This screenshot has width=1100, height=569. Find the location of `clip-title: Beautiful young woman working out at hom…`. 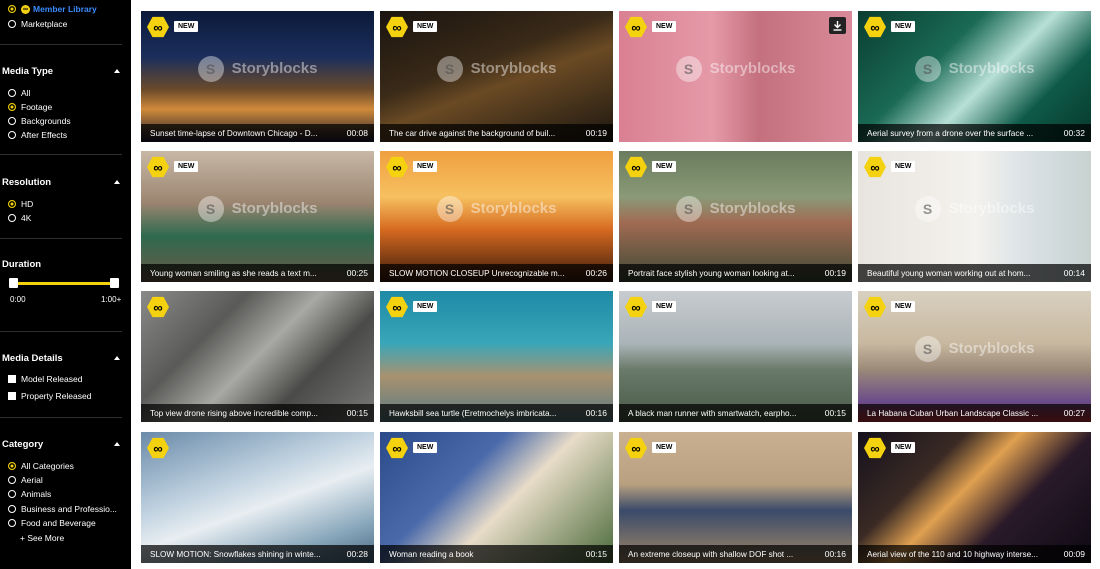

clip-title: Beautiful young woman working out at hom… is located at coordinates (965, 273).